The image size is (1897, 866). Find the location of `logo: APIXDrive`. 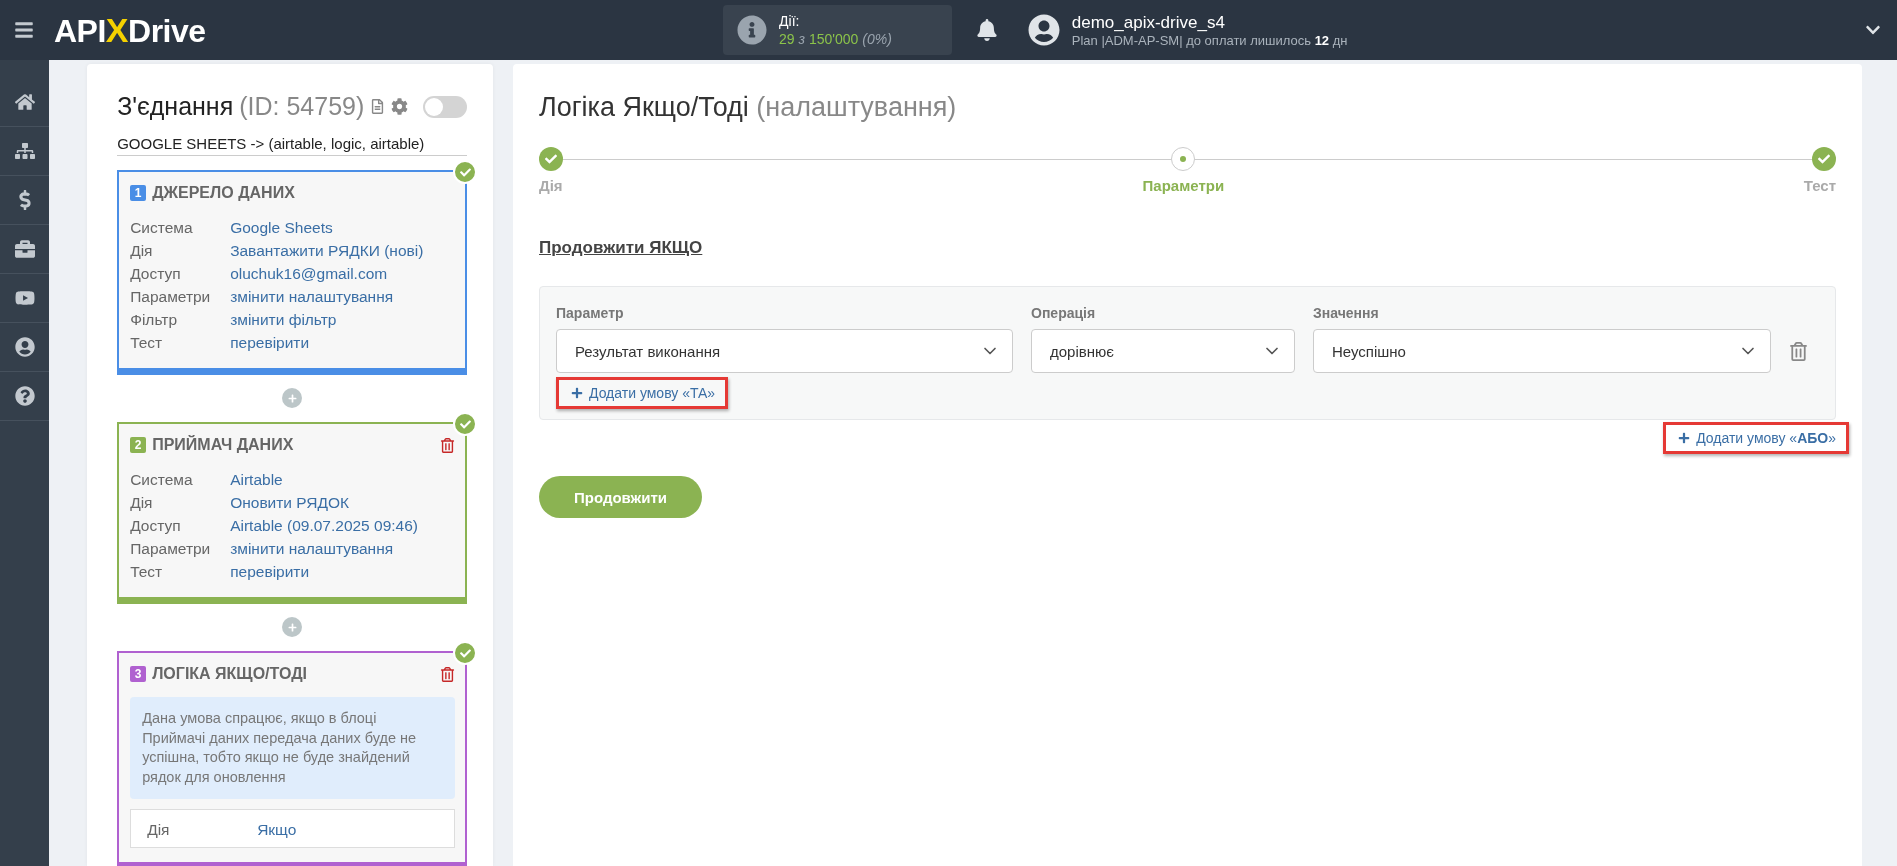

logo: APIXDrive is located at coordinates (130, 30).